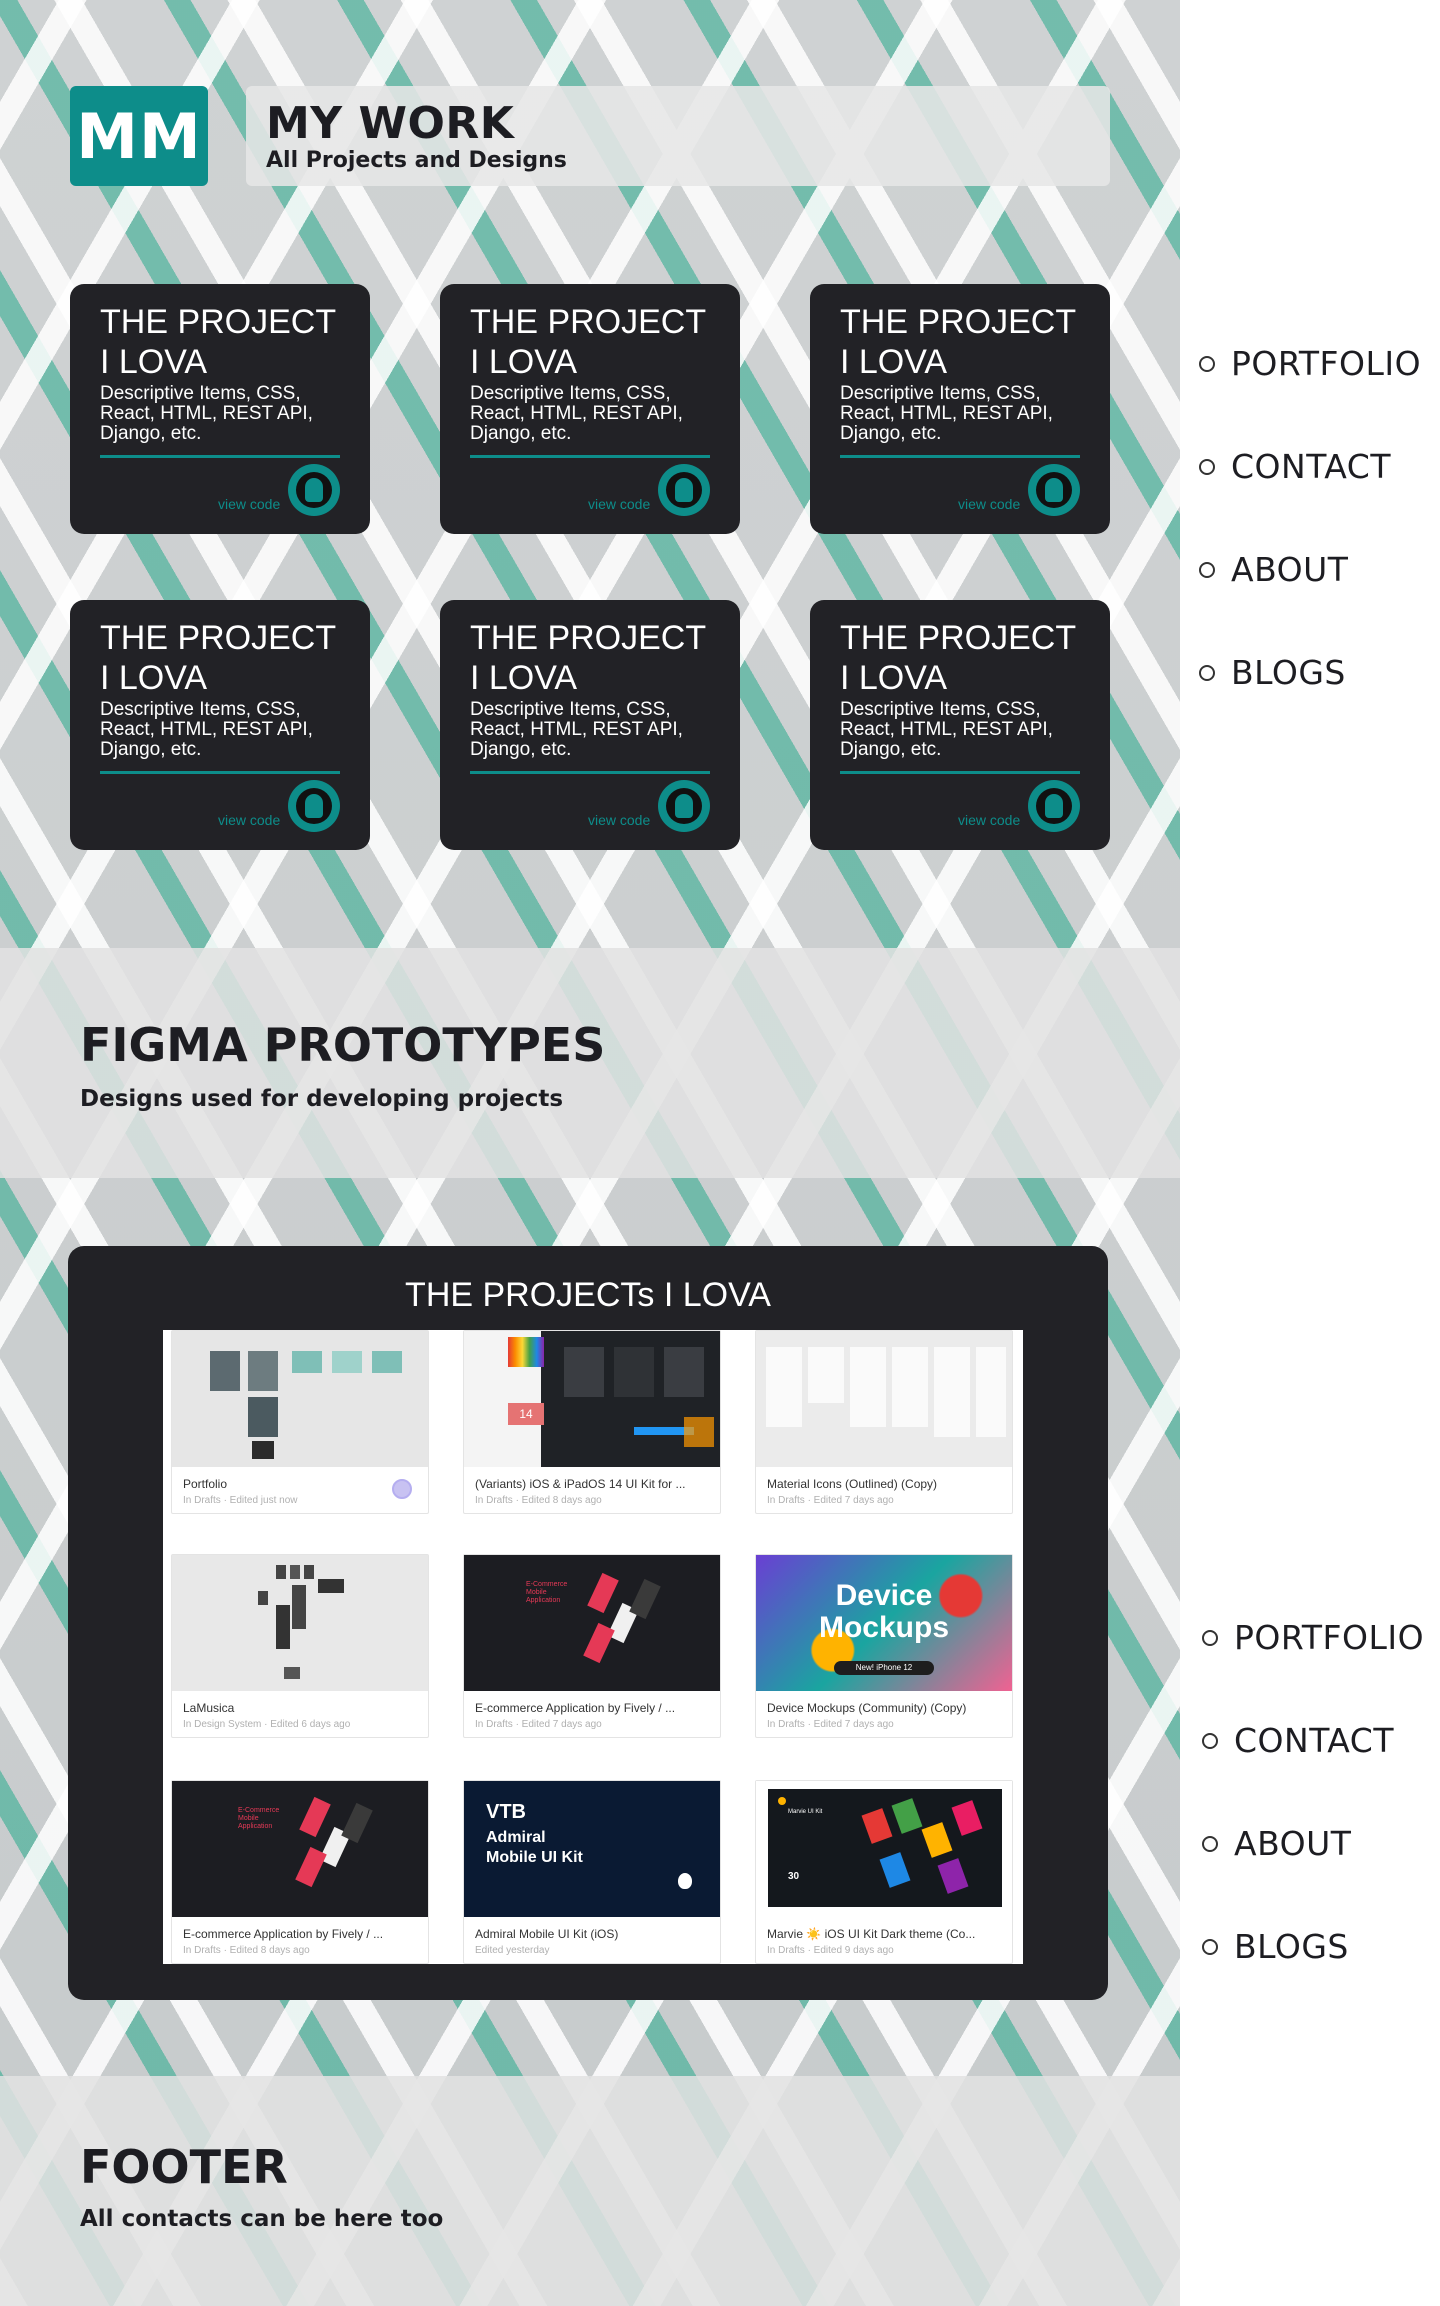 Image resolution: width=1440 pixels, height=2306 pixels. I want to click on nav-label: ABOUT, so click(1290, 569).